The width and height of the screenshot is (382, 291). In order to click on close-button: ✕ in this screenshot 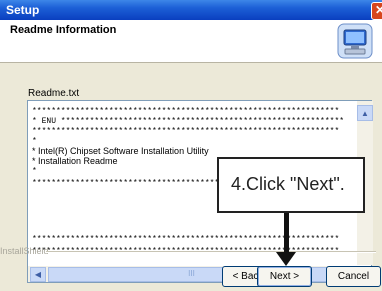, I will do `click(376, 11)`.